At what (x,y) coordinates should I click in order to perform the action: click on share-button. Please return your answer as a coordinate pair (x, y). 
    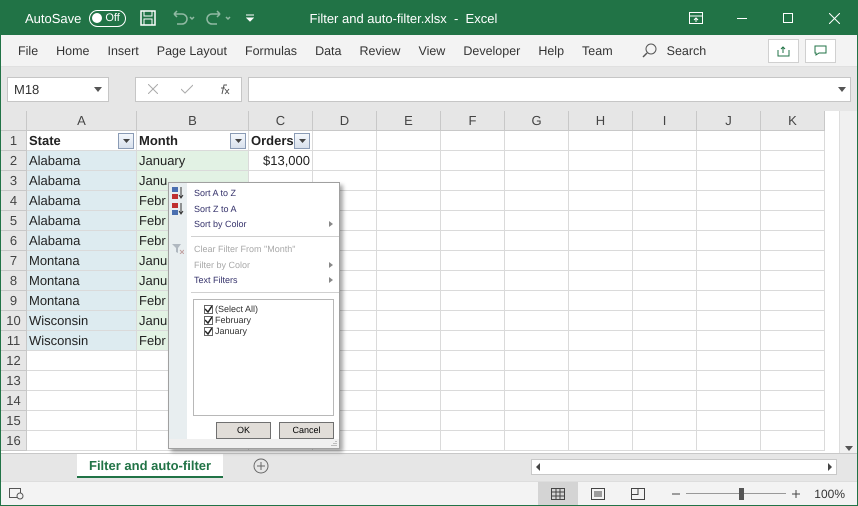
    Looking at the image, I should click on (784, 50).